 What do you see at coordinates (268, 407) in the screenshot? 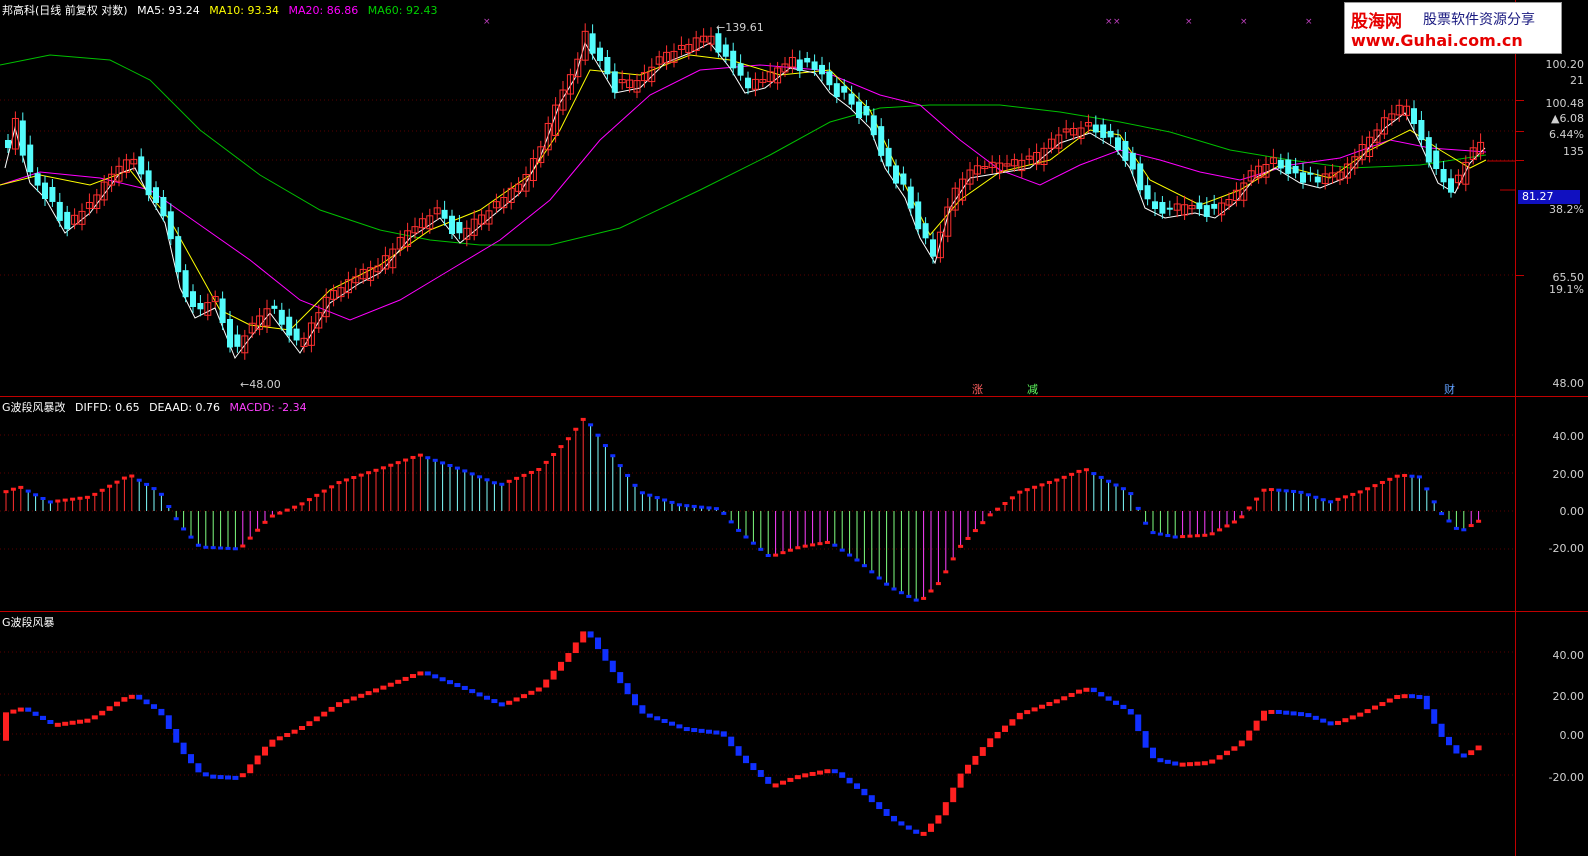
I see `macdd-value: MACDD: -2.34` at bounding box center [268, 407].